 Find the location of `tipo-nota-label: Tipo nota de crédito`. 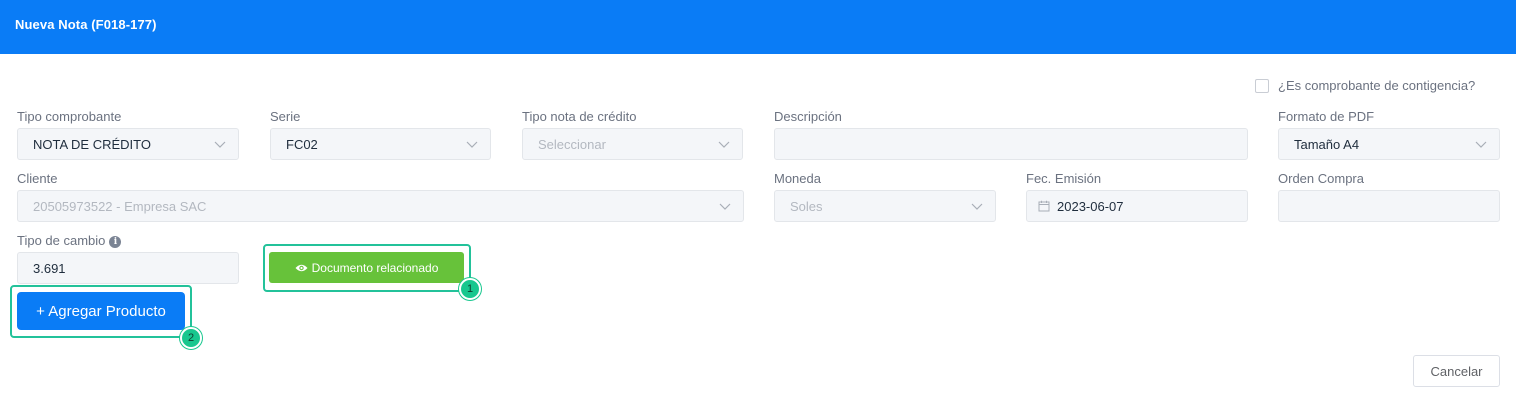

tipo-nota-label: Tipo nota de crédito is located at coordinates (579, 116).